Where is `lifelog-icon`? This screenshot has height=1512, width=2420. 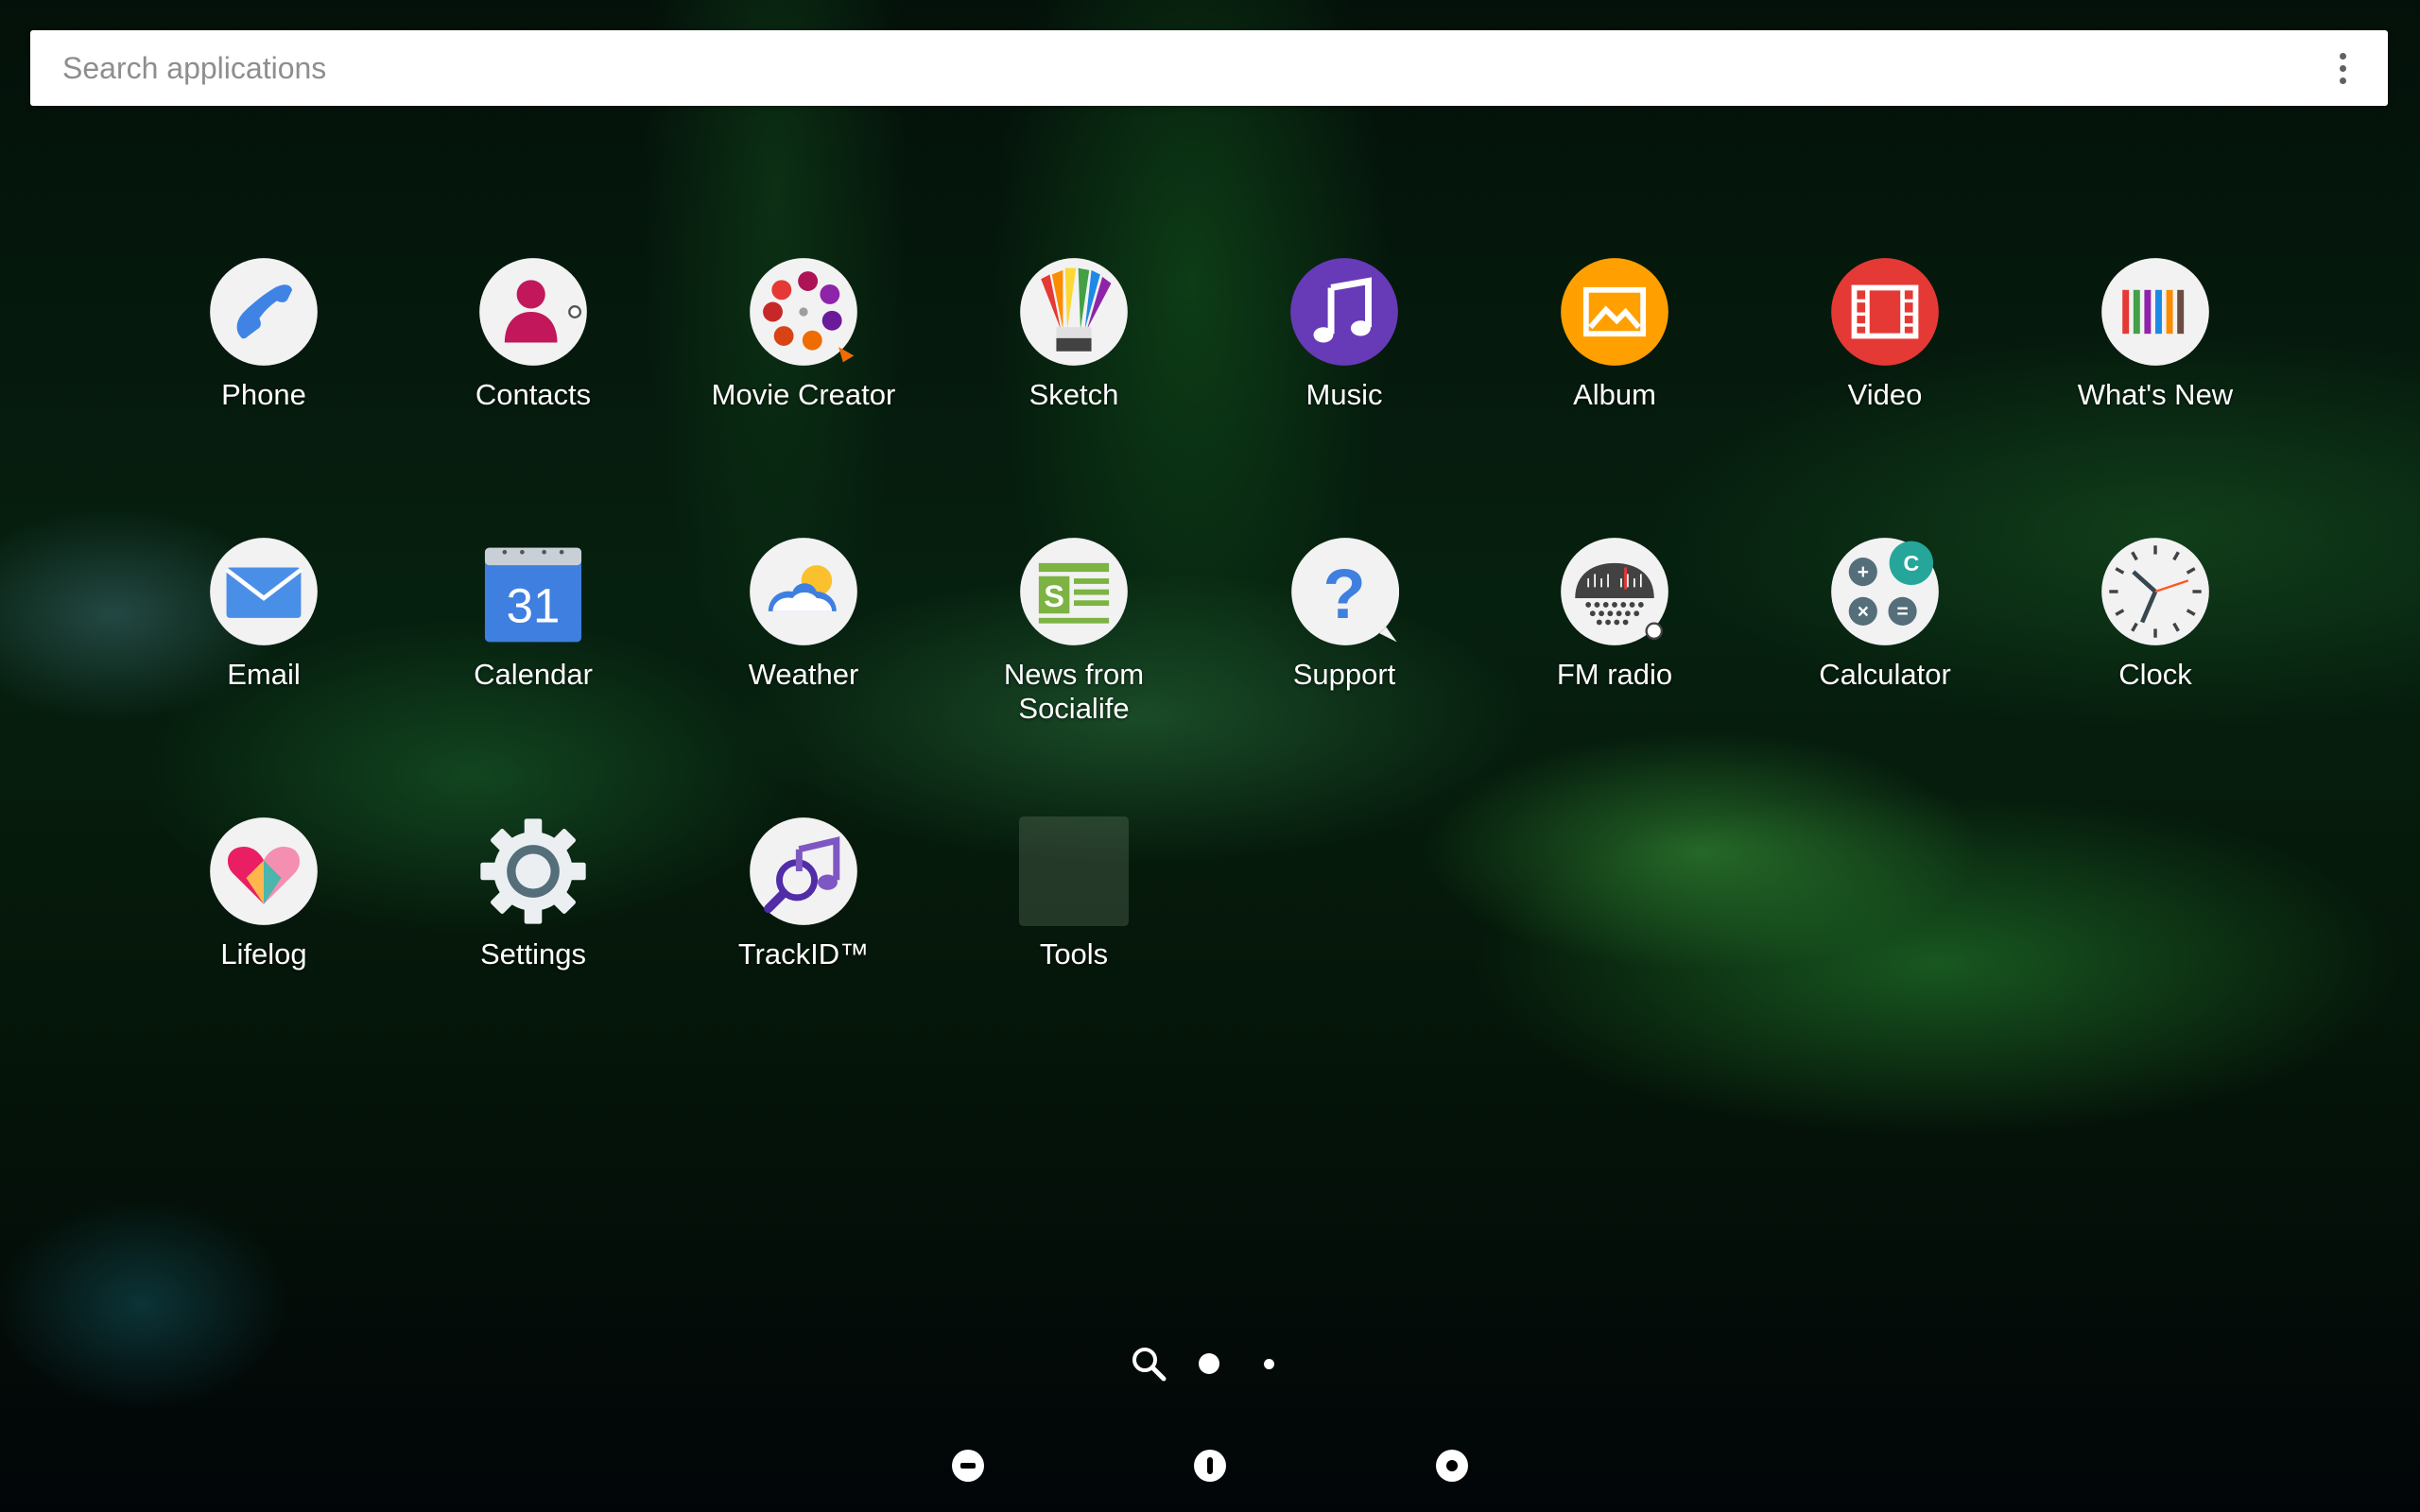 lifelog-icon is located at coordinates (264, 871).